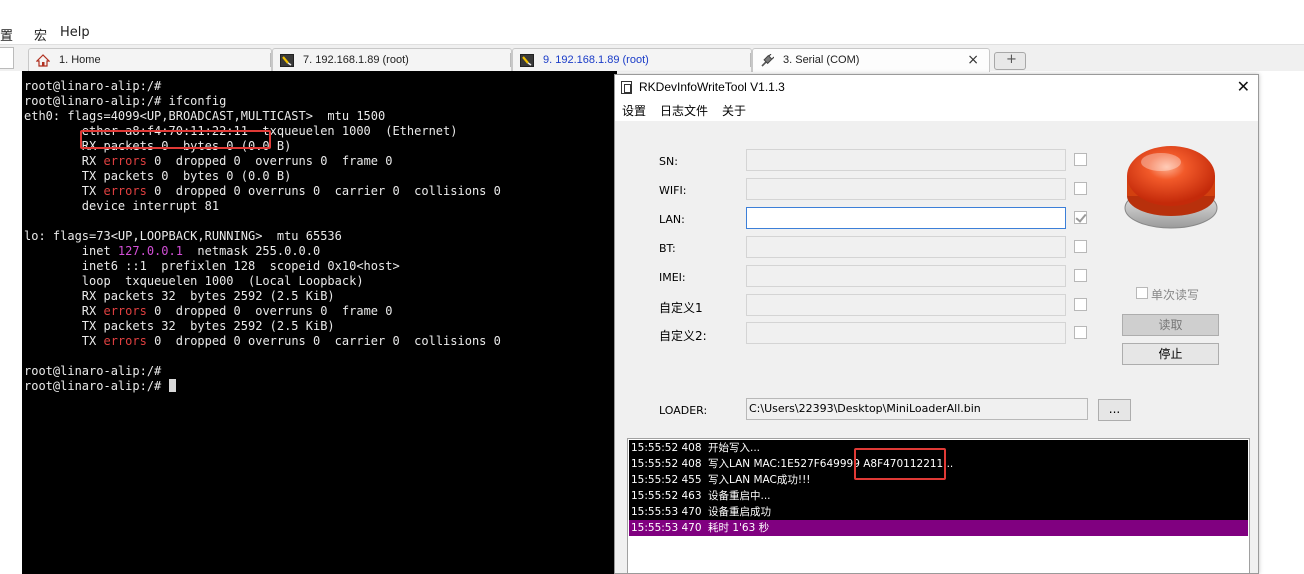 This screenshot has height=574, width=1304. Describe the element at coordinates (767, 60) in the screenshot. I see `serial-plug-icon` at that location.